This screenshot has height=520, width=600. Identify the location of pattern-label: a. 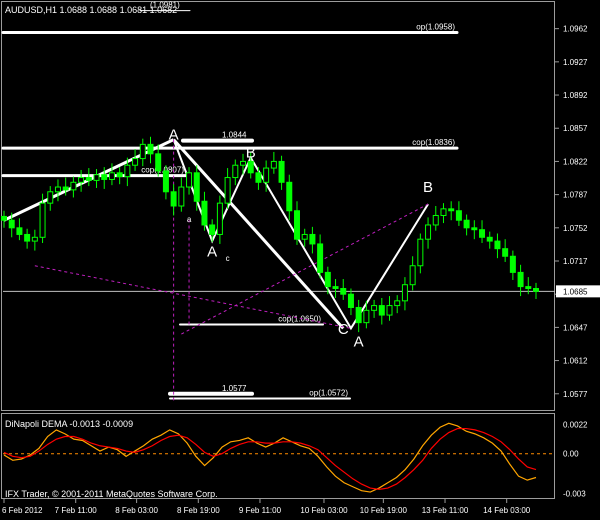
(189, 219).